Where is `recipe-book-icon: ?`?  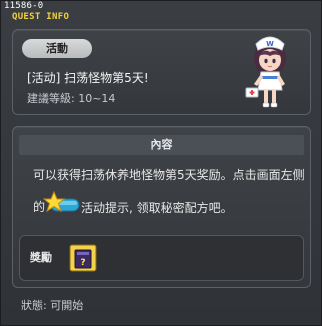 recipe-book-icon: ? is located at coordinates (83, 258).